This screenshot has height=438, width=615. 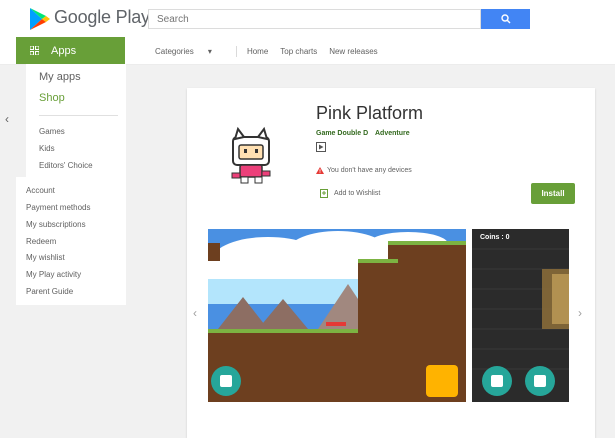 I want to click on account-link: Account, so click(x=40, y=190).